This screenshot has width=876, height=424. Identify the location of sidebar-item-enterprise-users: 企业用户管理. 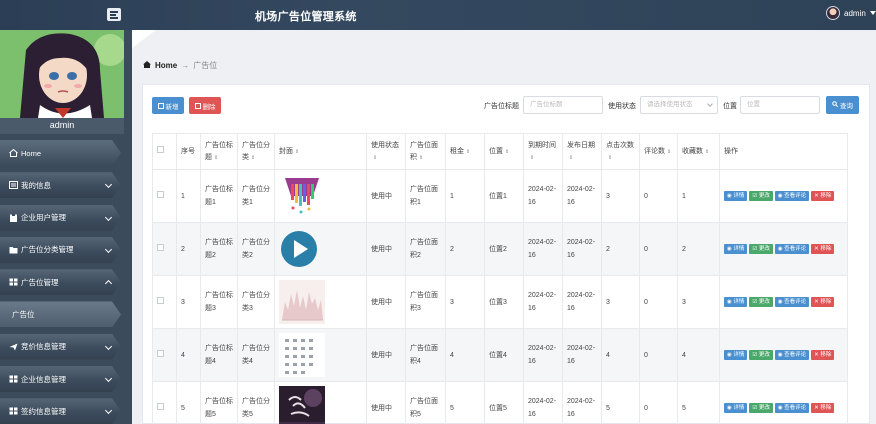
(60, 217).